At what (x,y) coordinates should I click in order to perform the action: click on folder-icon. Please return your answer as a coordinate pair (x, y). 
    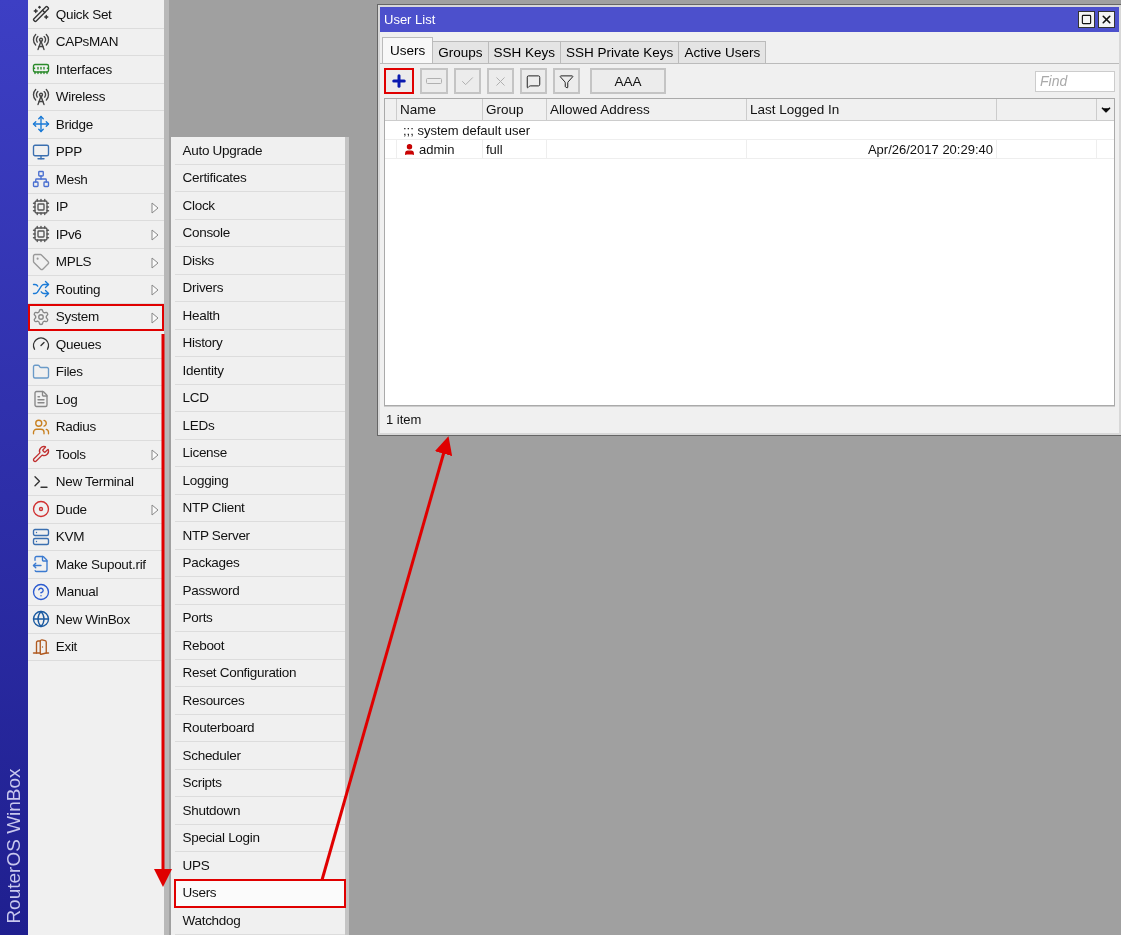
    Looking at the image, I should click on (40, 371).